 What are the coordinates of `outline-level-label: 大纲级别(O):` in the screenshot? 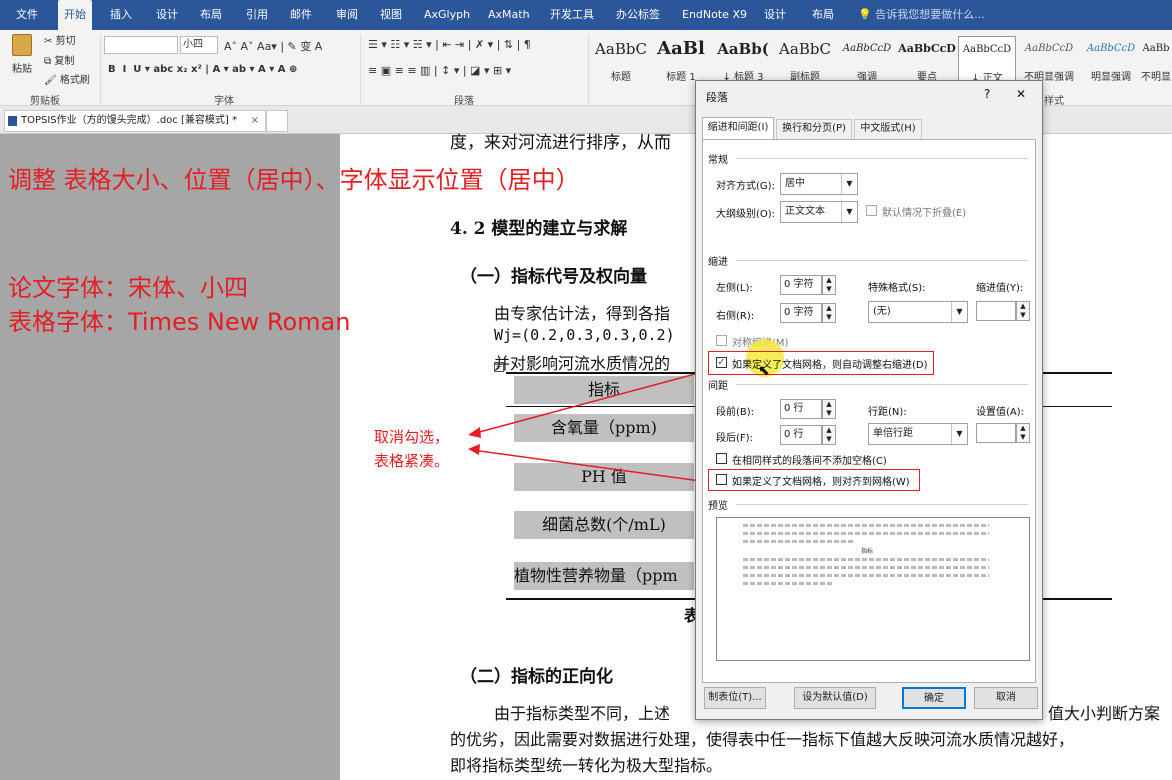 It's located at (746, 214).